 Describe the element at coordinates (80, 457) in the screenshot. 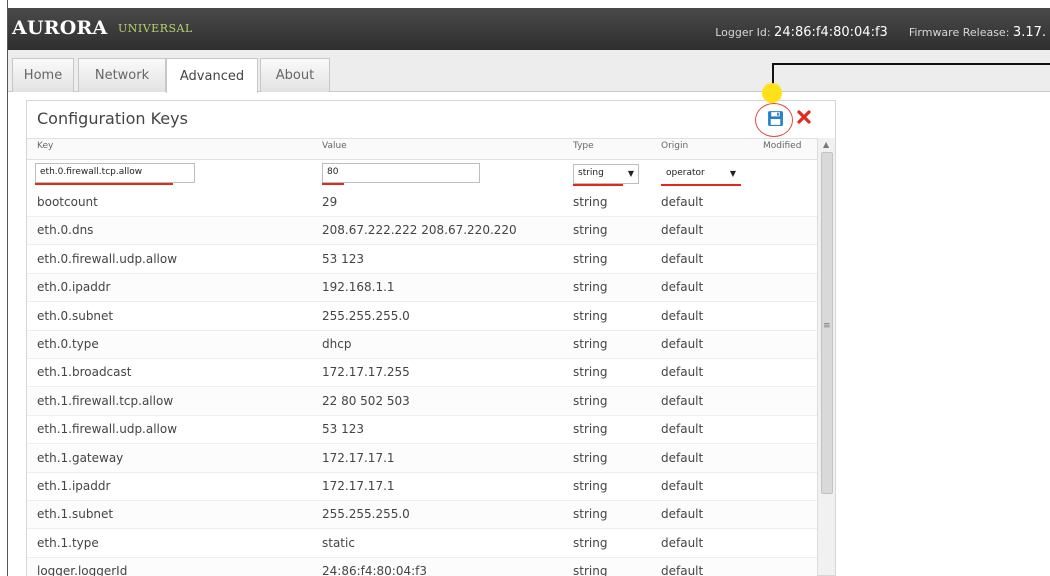

I see `cell-key: eth.1.gateway` at that location.